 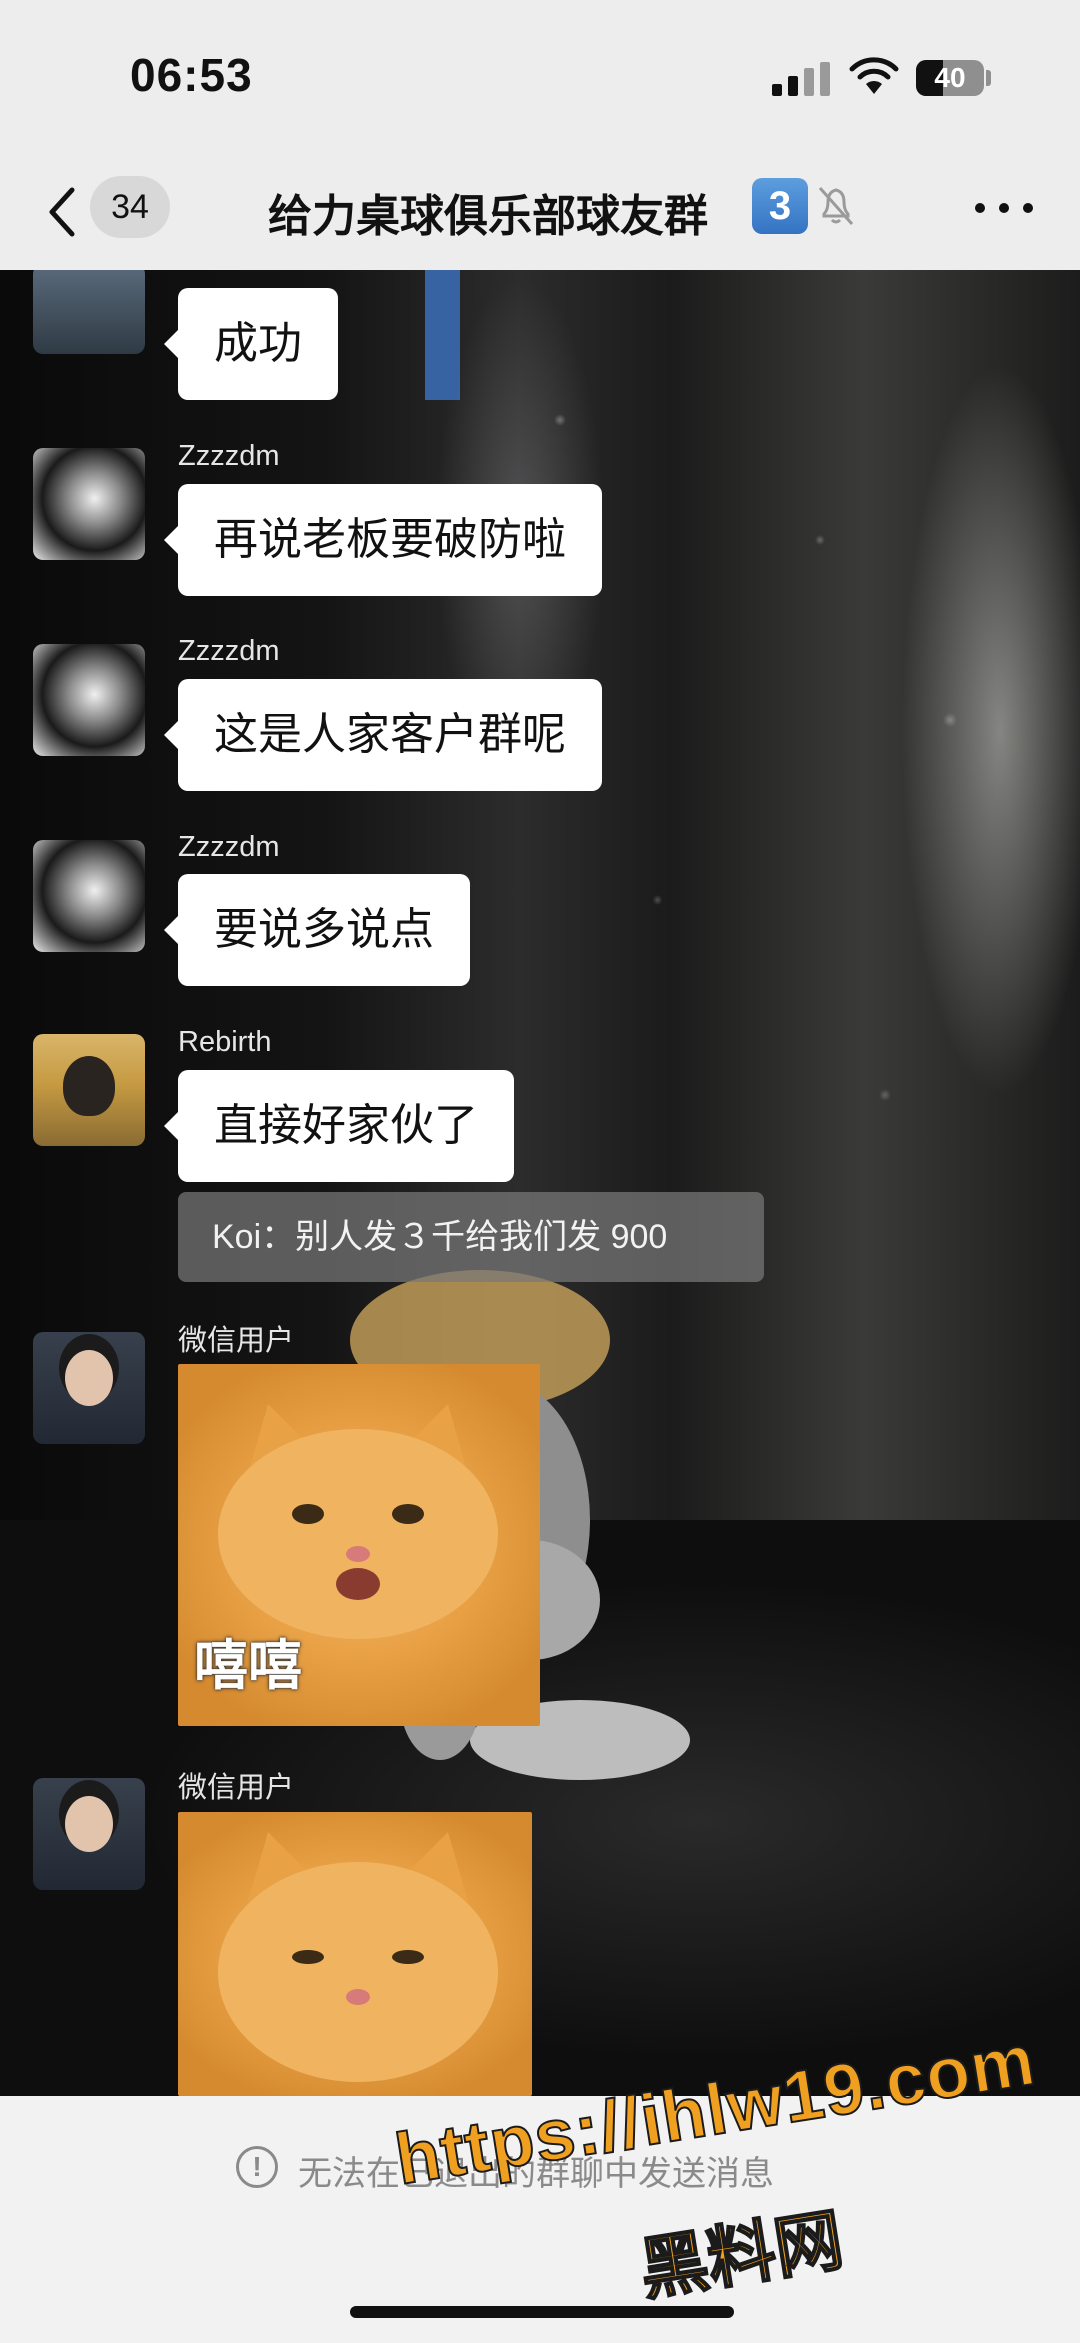 I want to click on message-bubble: 成功, so click(x=251, y=344).